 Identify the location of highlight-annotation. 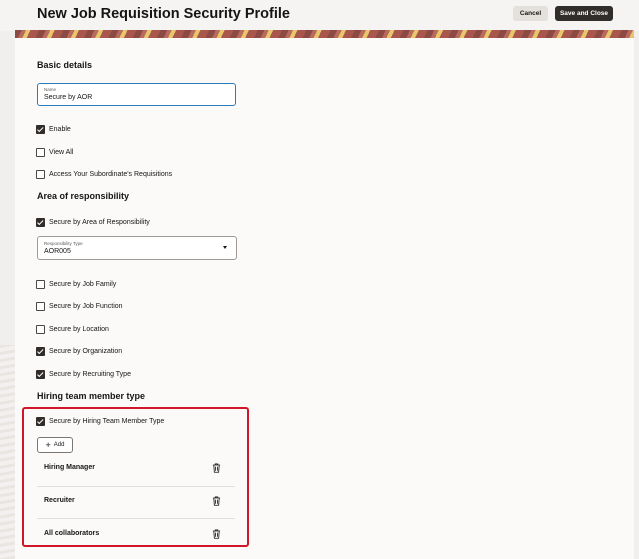
(135, 477).